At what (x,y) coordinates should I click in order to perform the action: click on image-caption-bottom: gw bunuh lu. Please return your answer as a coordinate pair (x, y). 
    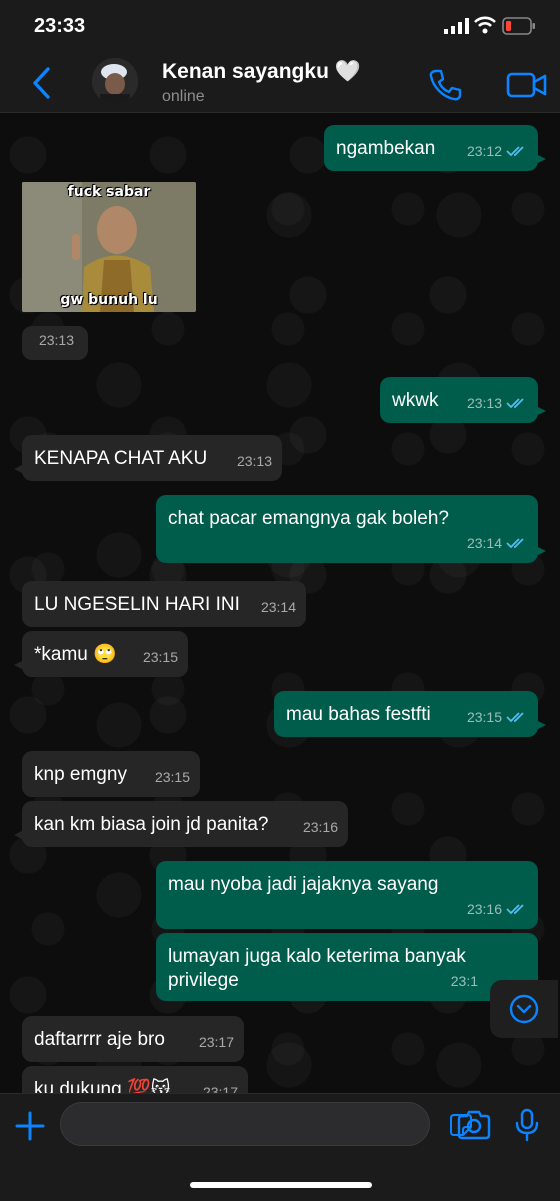
    Looking at the image, I should click on (109, 300).